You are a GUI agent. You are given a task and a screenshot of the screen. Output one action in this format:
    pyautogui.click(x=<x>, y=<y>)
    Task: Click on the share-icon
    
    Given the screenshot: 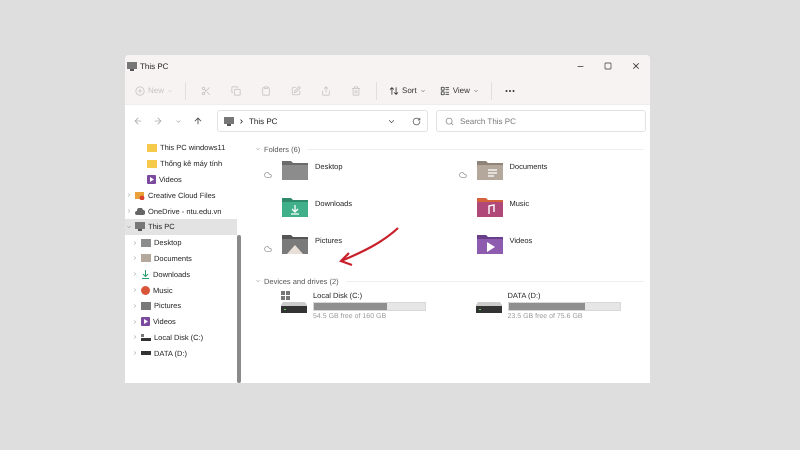 What is the action you would take?
    pyautogui.click(x=326, y=91)
    